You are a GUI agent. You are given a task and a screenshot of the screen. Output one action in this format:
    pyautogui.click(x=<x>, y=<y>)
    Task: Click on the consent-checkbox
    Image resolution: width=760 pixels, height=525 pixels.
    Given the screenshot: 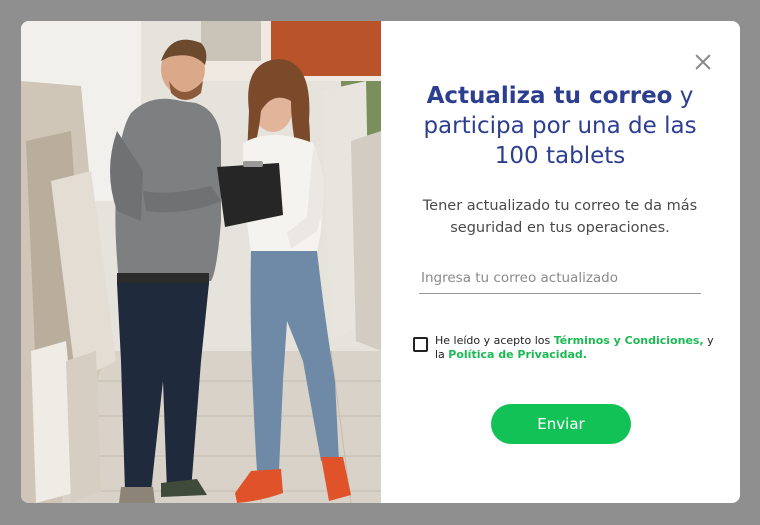 What is the action you would take?
    pyautogui.click(x=420, y=344)
    